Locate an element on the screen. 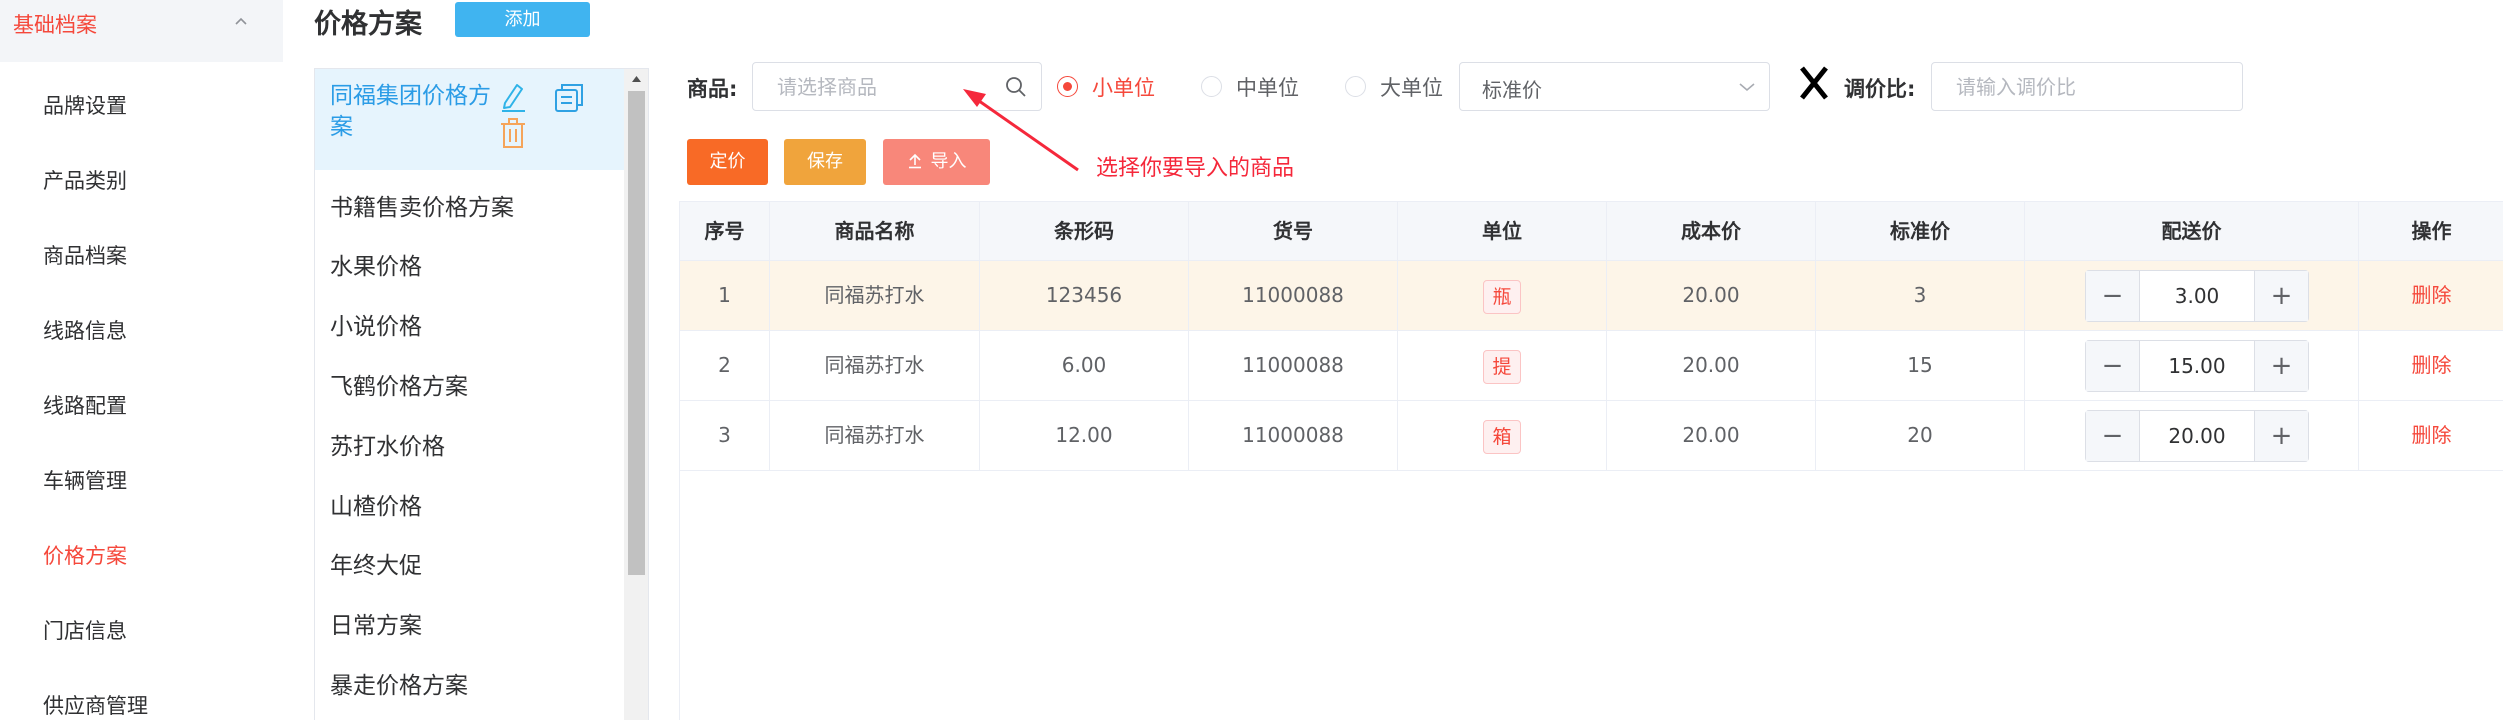 This screenshot has height=720, width=2503. radio-medium-unit is located at coordinates (1211, 86).